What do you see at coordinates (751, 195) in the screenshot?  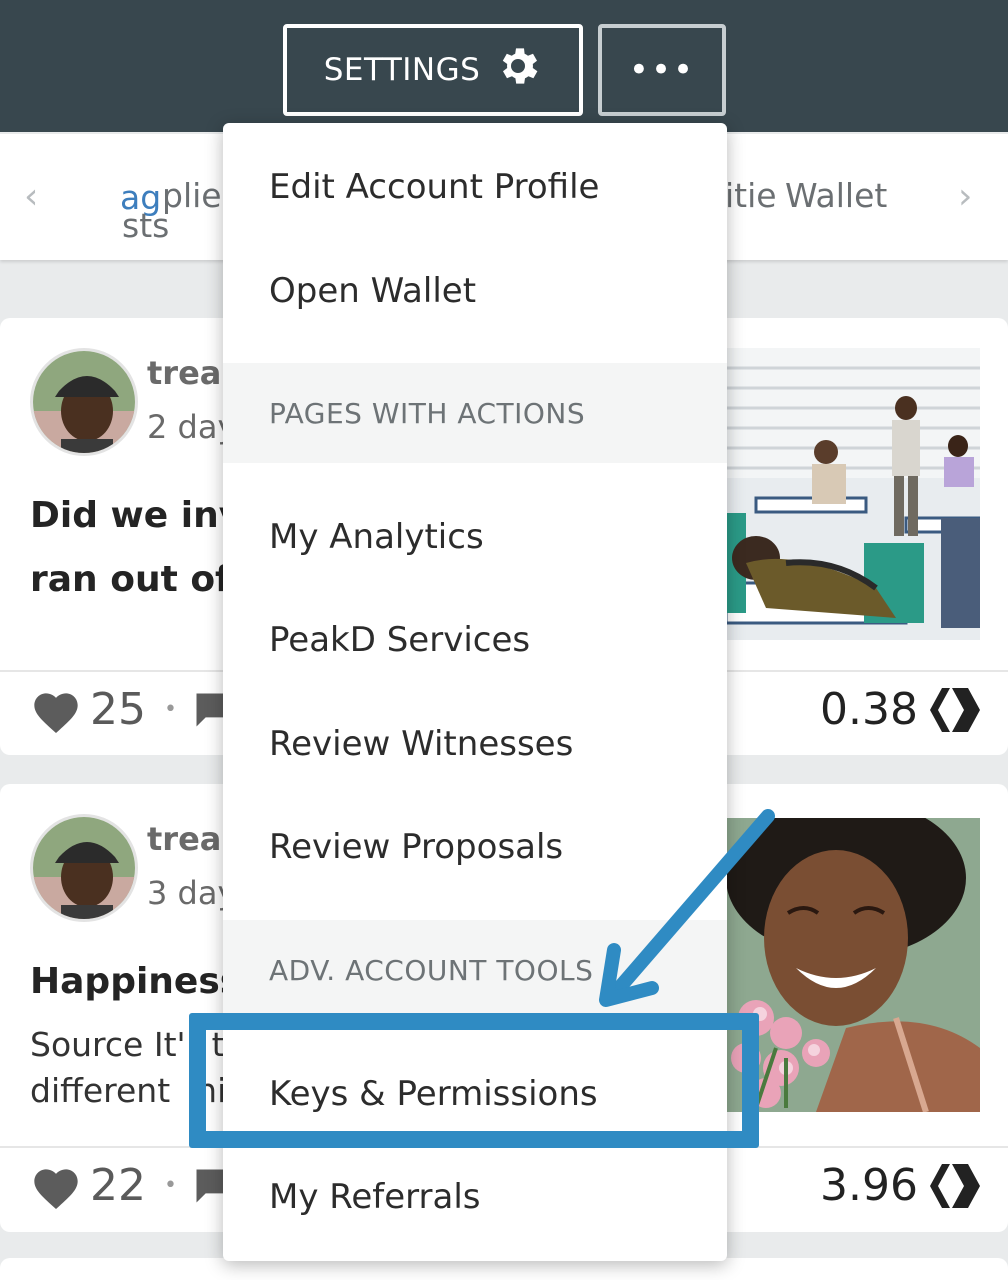 I see `tab-fragment: itie` at bounding box center [751, 195].